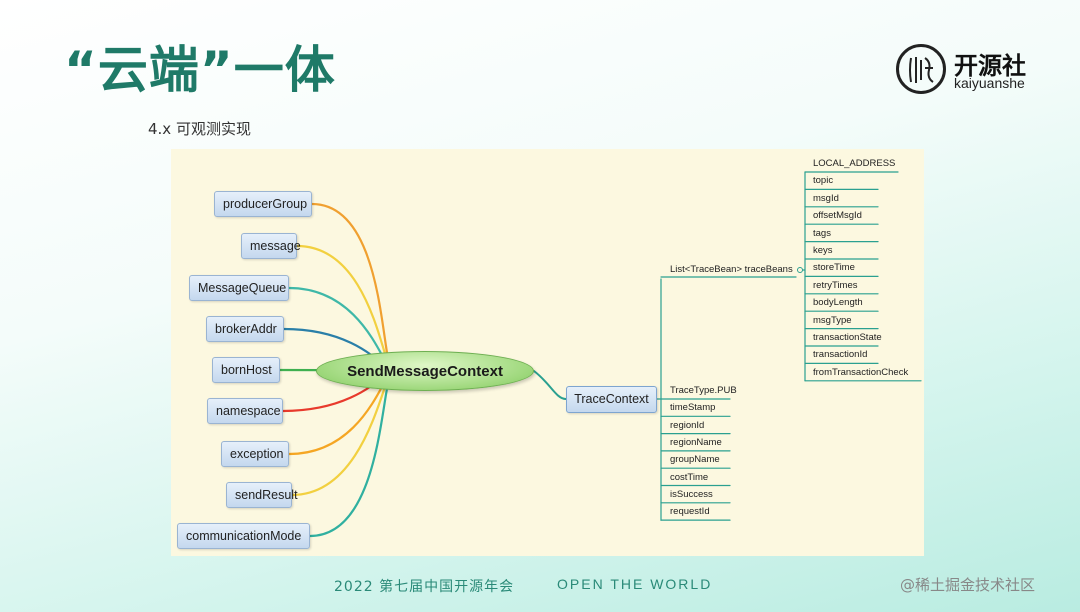  Describe the element at coordinates (822, 233) in the screenshot. I see `bean-field-tags: tags` at that location.